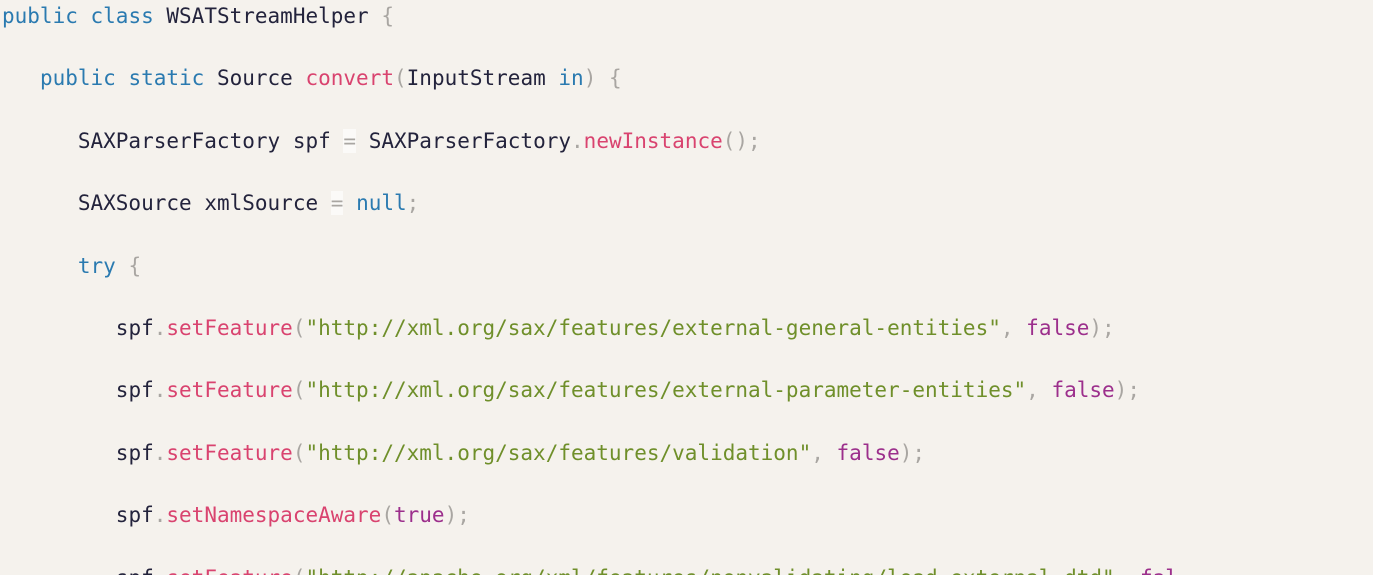 The height and width of the screenshot is (575, 1373). What do you see at coordinates (274, 515) in the screenshot?
I see `code-token-mth: setNamespaceAware` at bounding box center [274, 515].